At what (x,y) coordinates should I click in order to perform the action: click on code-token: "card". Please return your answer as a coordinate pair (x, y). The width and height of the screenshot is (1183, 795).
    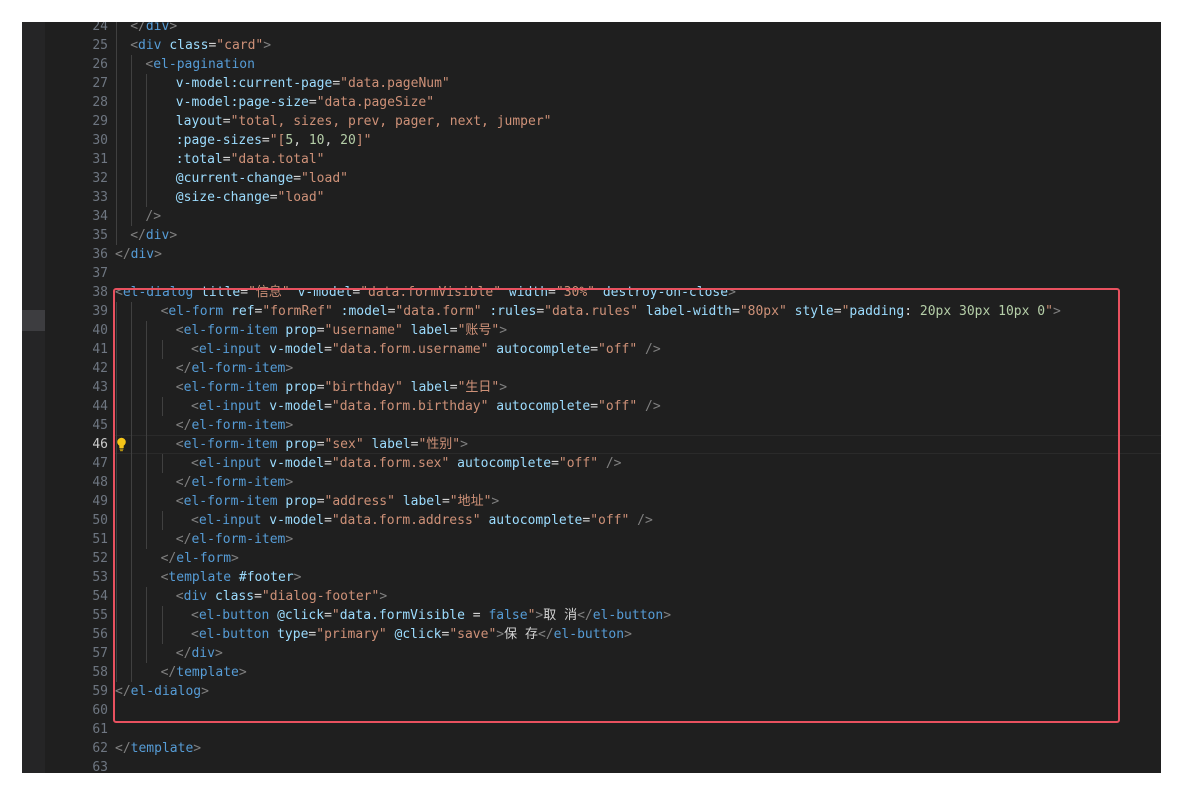
    Looking at the image, I should click on (240, 45).